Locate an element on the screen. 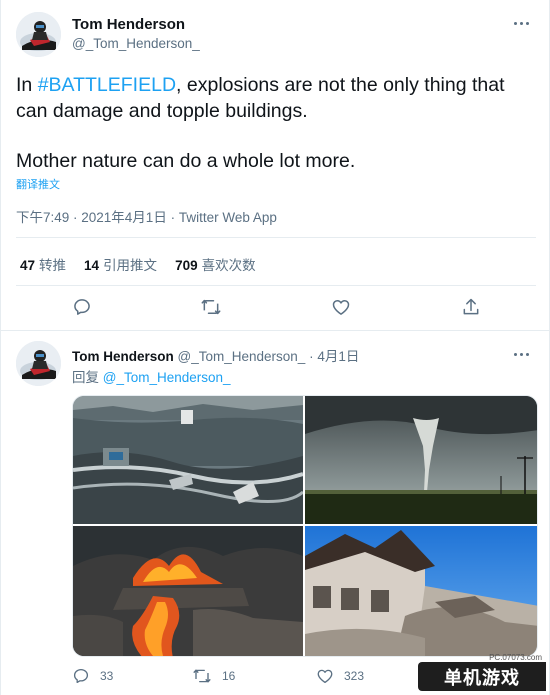 The height and width of the screenshot is (695, 550). tweet-stats: 47 转推 14 引用推文 709 喜欢次数 is located at coordinates (138, 264).